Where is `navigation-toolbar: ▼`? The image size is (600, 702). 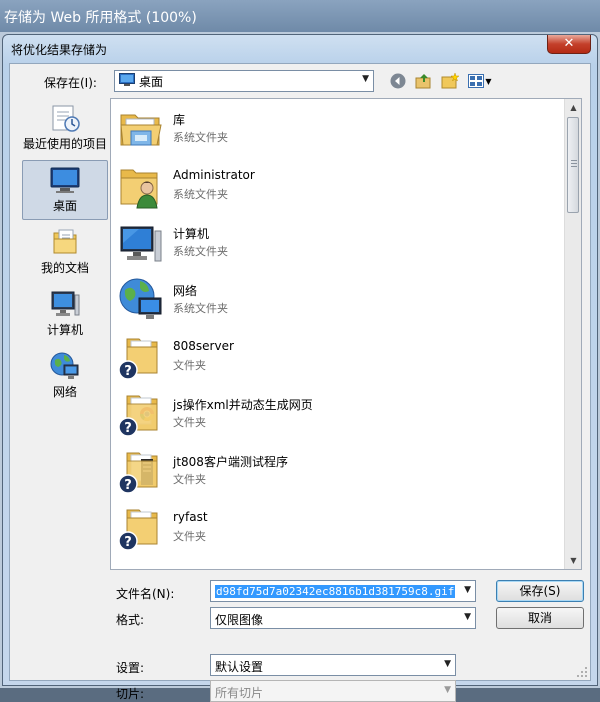 navigation-toolbar: ▼ is located at coordinates (441, 81).